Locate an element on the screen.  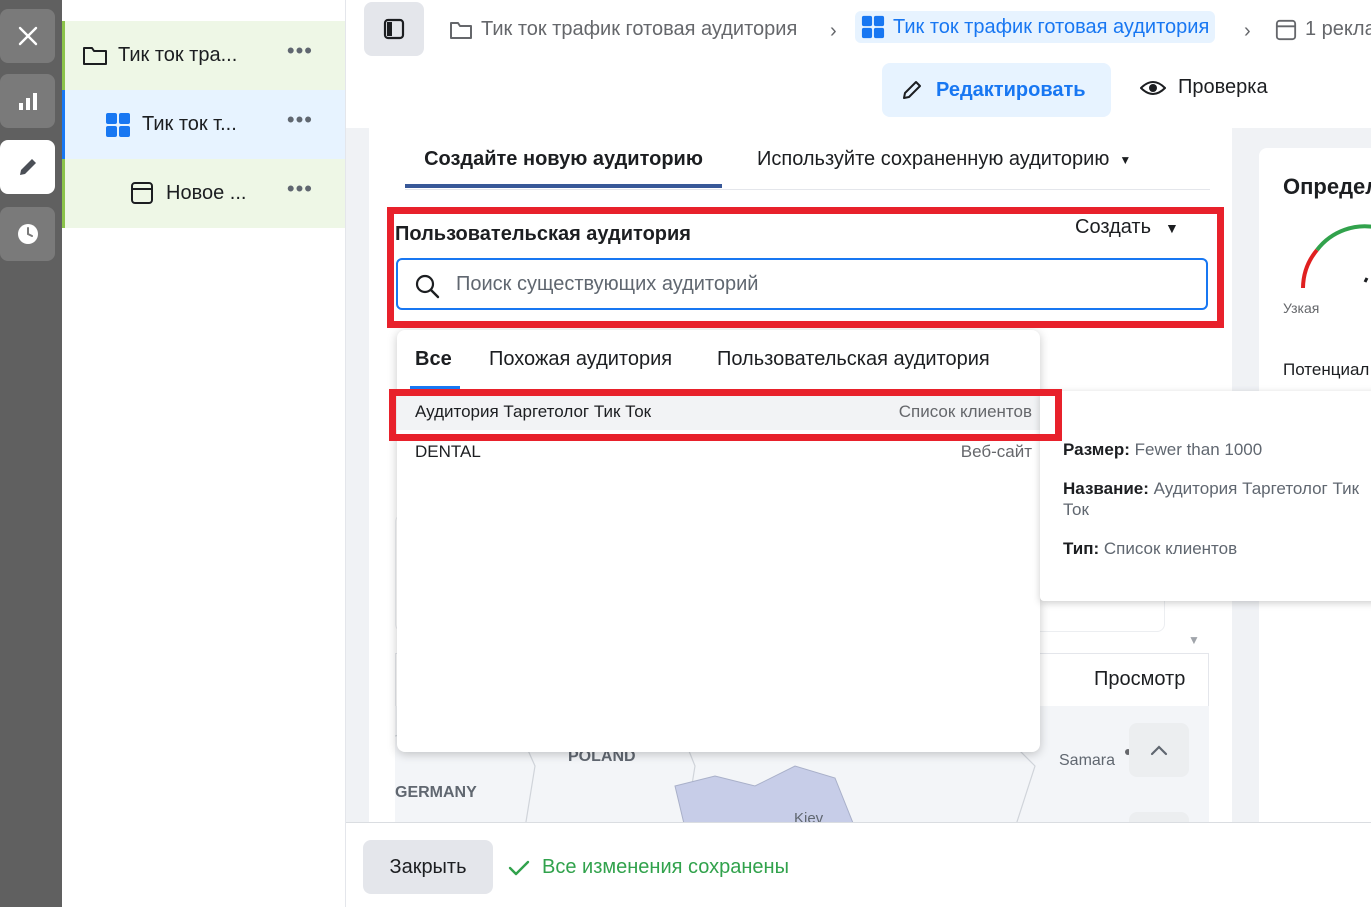
tree-item-ad: Новое ... ••• is located at coordinates (203, 193).